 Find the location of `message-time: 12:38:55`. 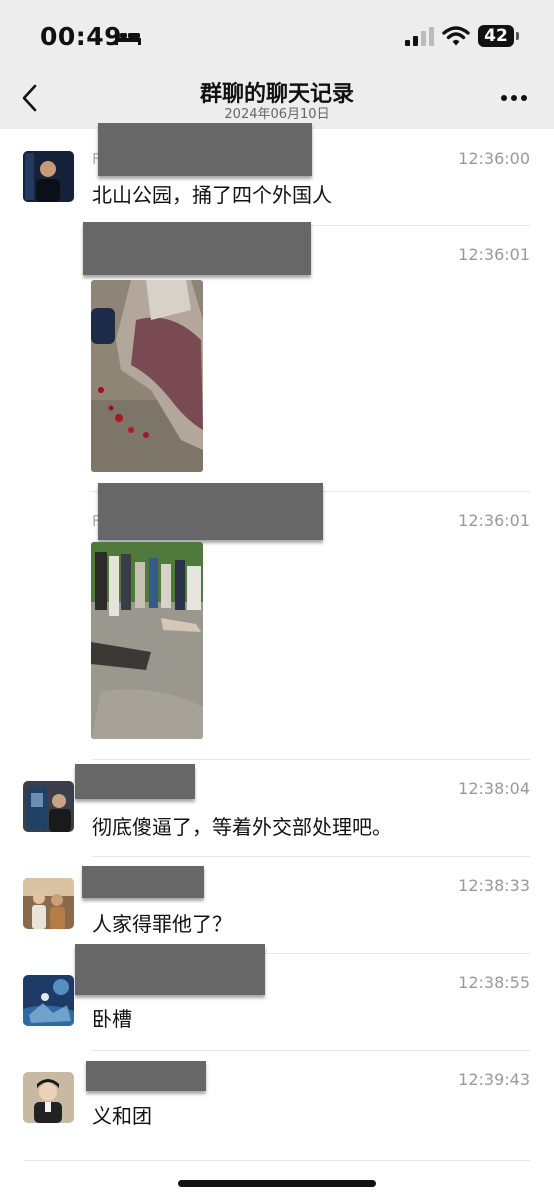

message-time: 12:38:55 is located at coordinates (494, 982).